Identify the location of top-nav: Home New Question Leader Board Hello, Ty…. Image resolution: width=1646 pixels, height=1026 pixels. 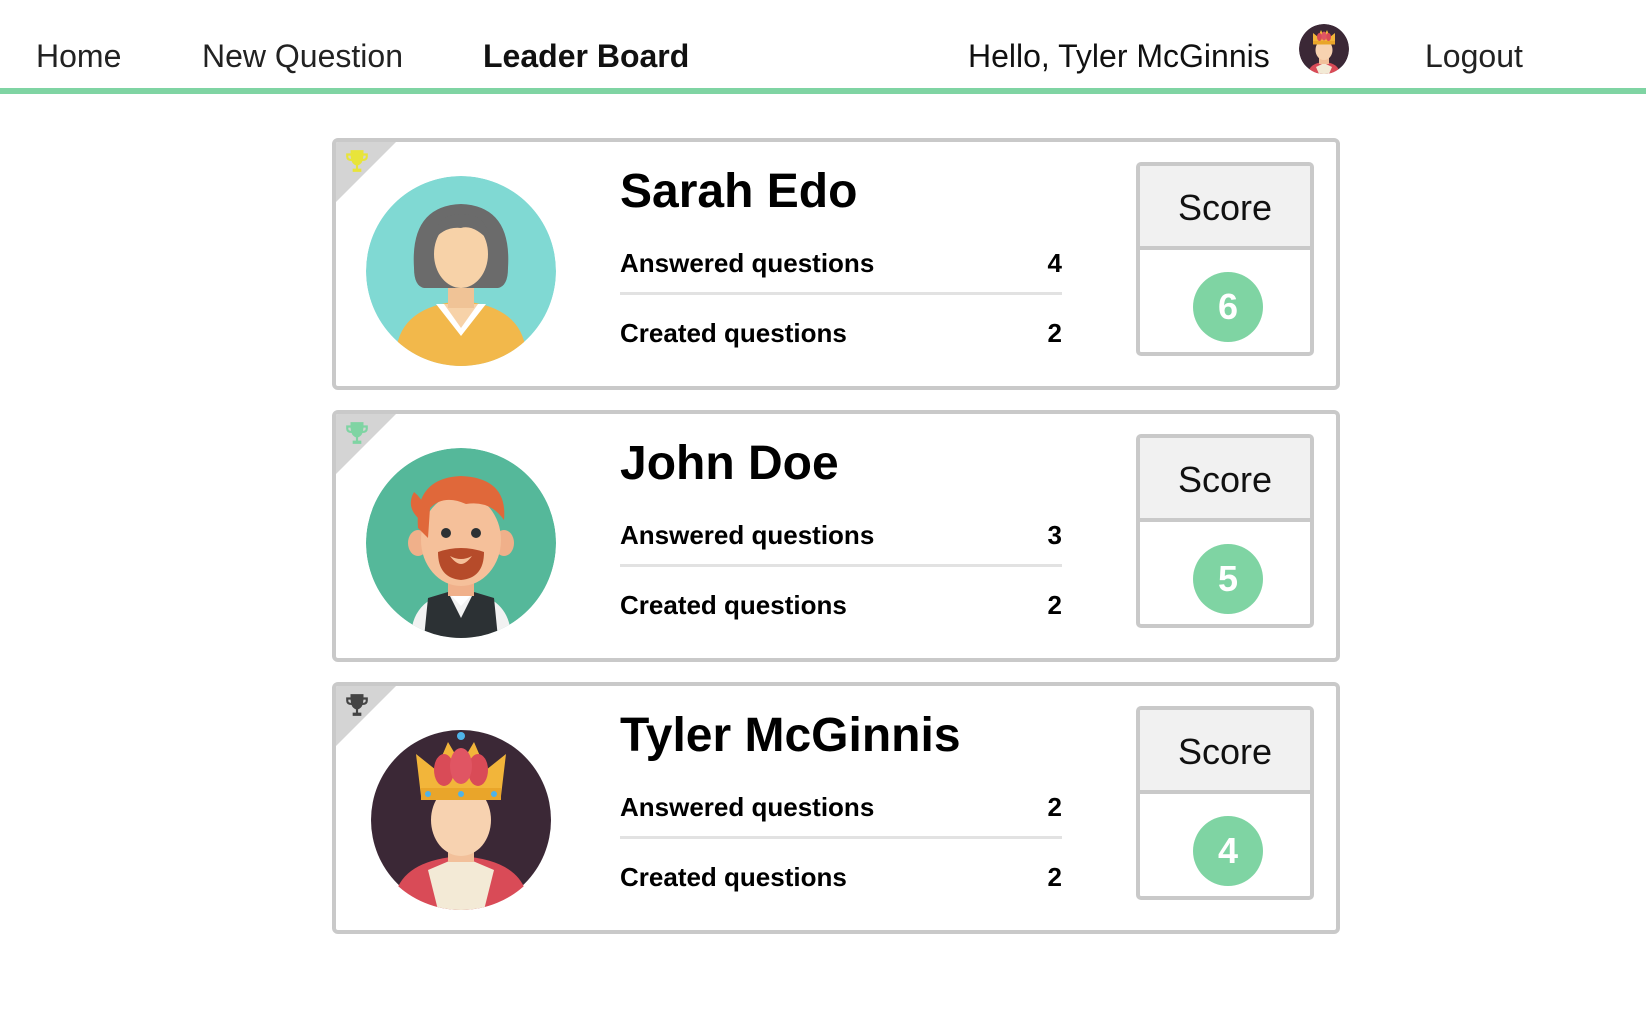
(823, 47).